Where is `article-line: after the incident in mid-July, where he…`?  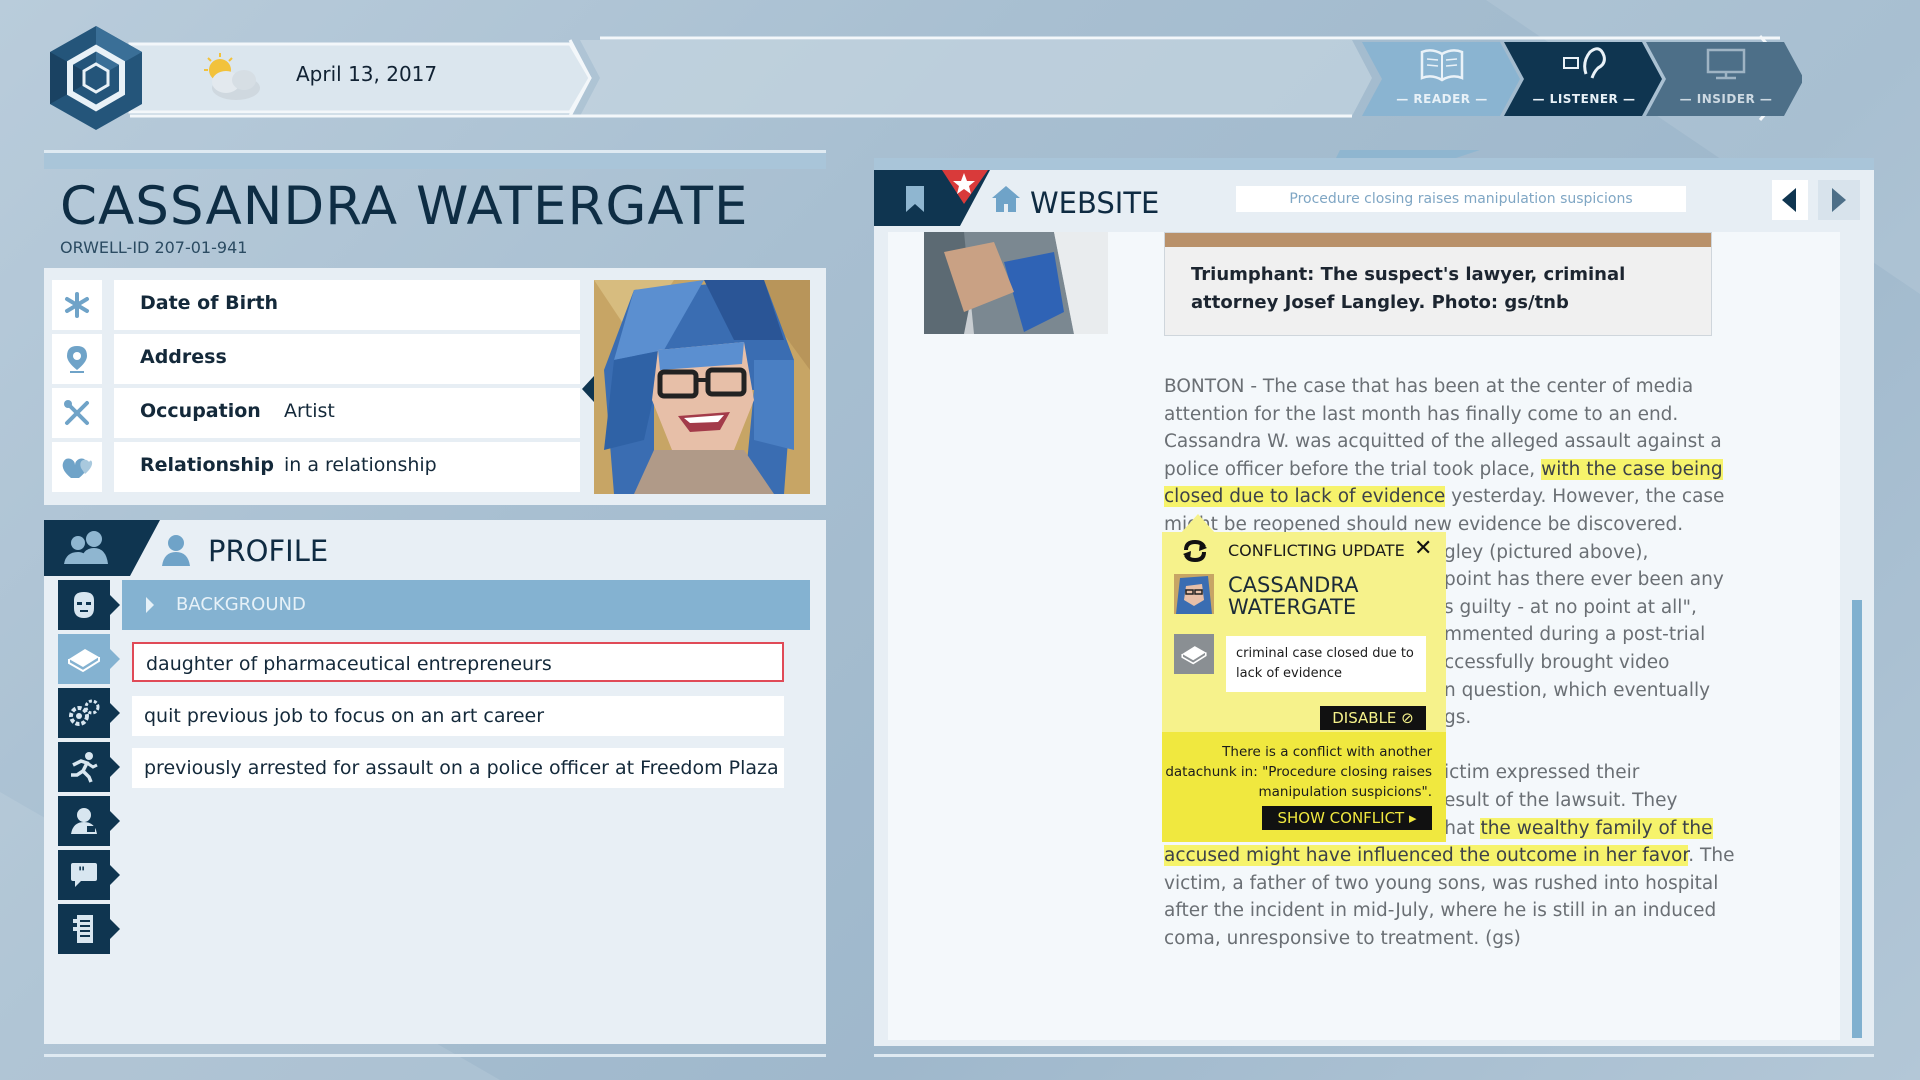
article-line: after the incident in mid-July, where he… is located at coordinates (1440, 910).